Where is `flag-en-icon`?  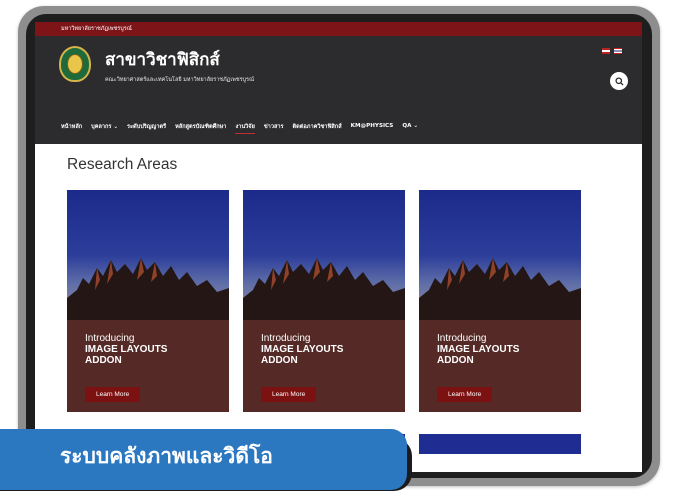
flag-en-icon is located at coordinates (606, 51).